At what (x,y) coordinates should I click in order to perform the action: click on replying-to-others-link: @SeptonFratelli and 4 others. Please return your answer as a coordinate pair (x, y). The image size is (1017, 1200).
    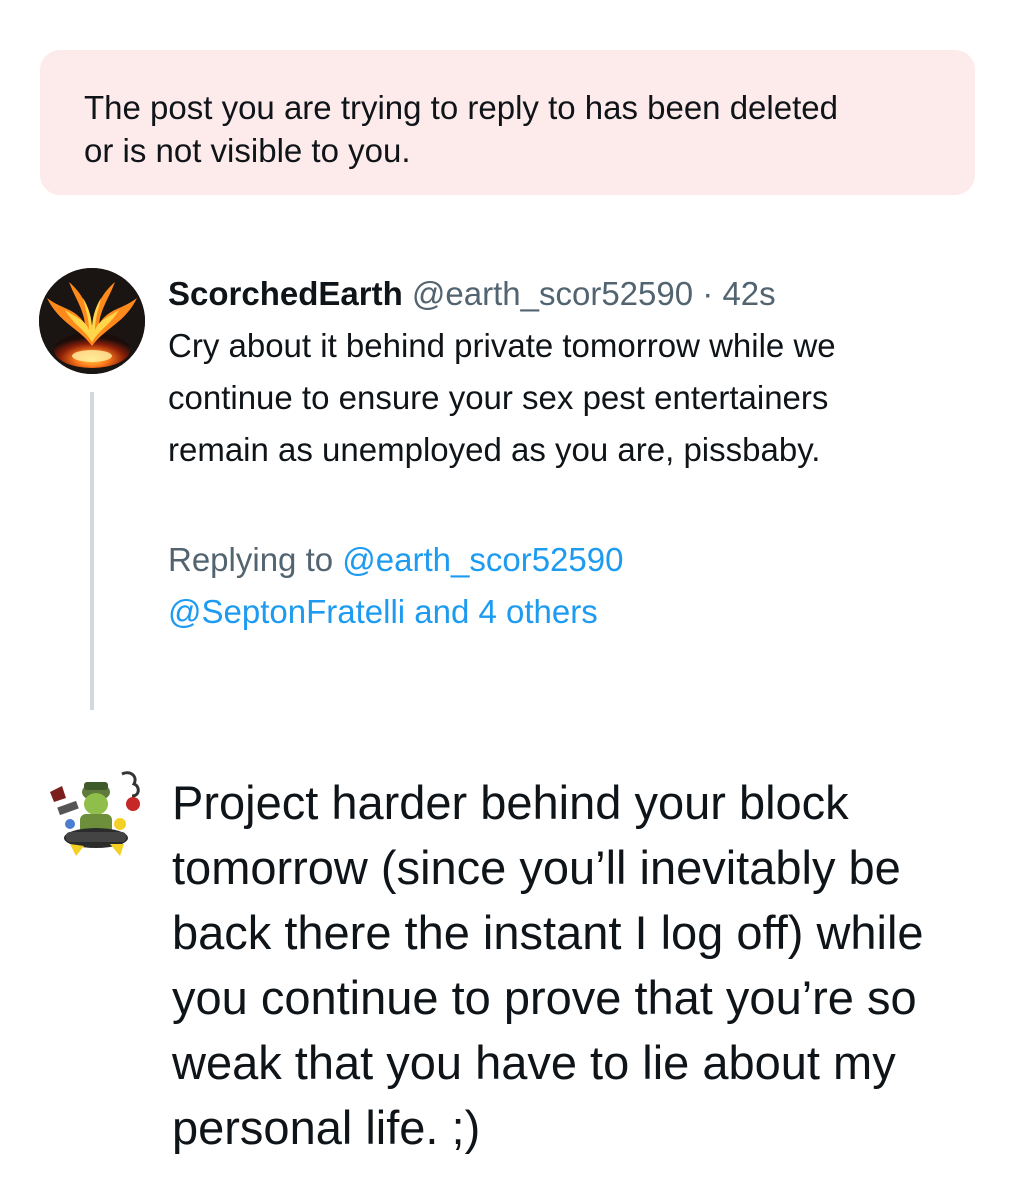
    Looking at the image, I should click on (383, 611).